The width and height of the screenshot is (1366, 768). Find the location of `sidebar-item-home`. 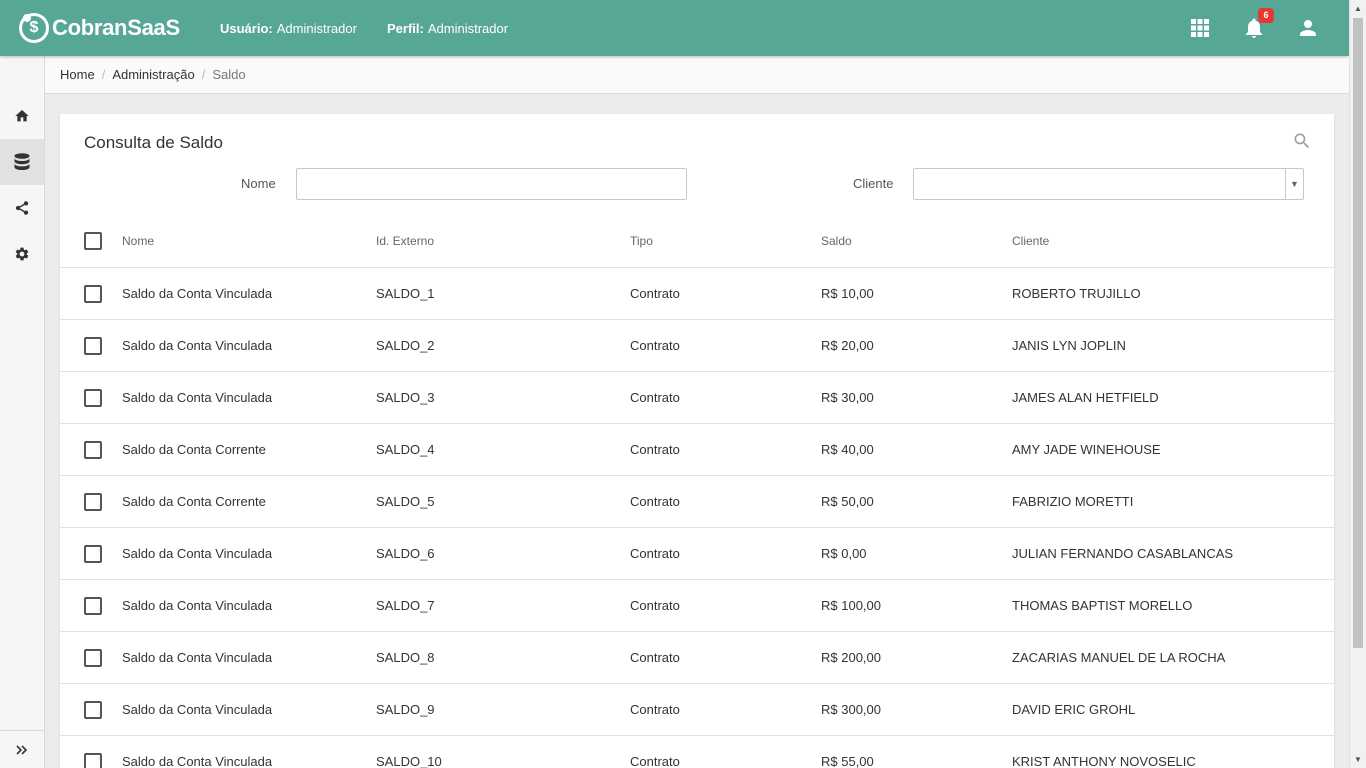

sidebar-item-home is located at coordinates (22, 116).